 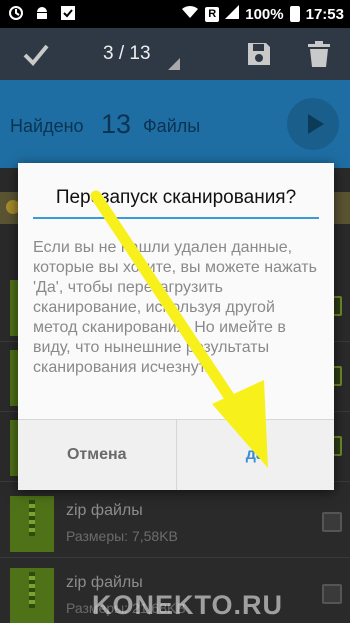 I want to click on download-icon, so click(x=68, y=13).